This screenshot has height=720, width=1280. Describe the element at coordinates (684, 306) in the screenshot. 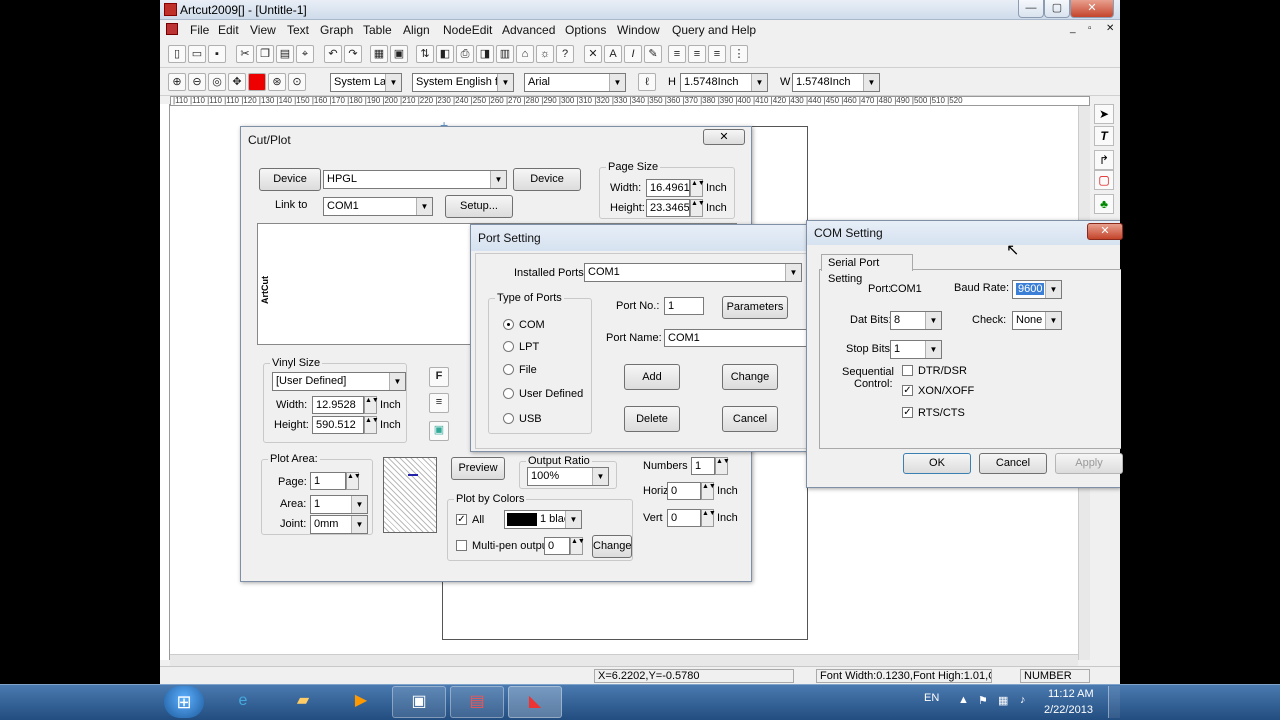

I see `port-no-input: 1` at that location.